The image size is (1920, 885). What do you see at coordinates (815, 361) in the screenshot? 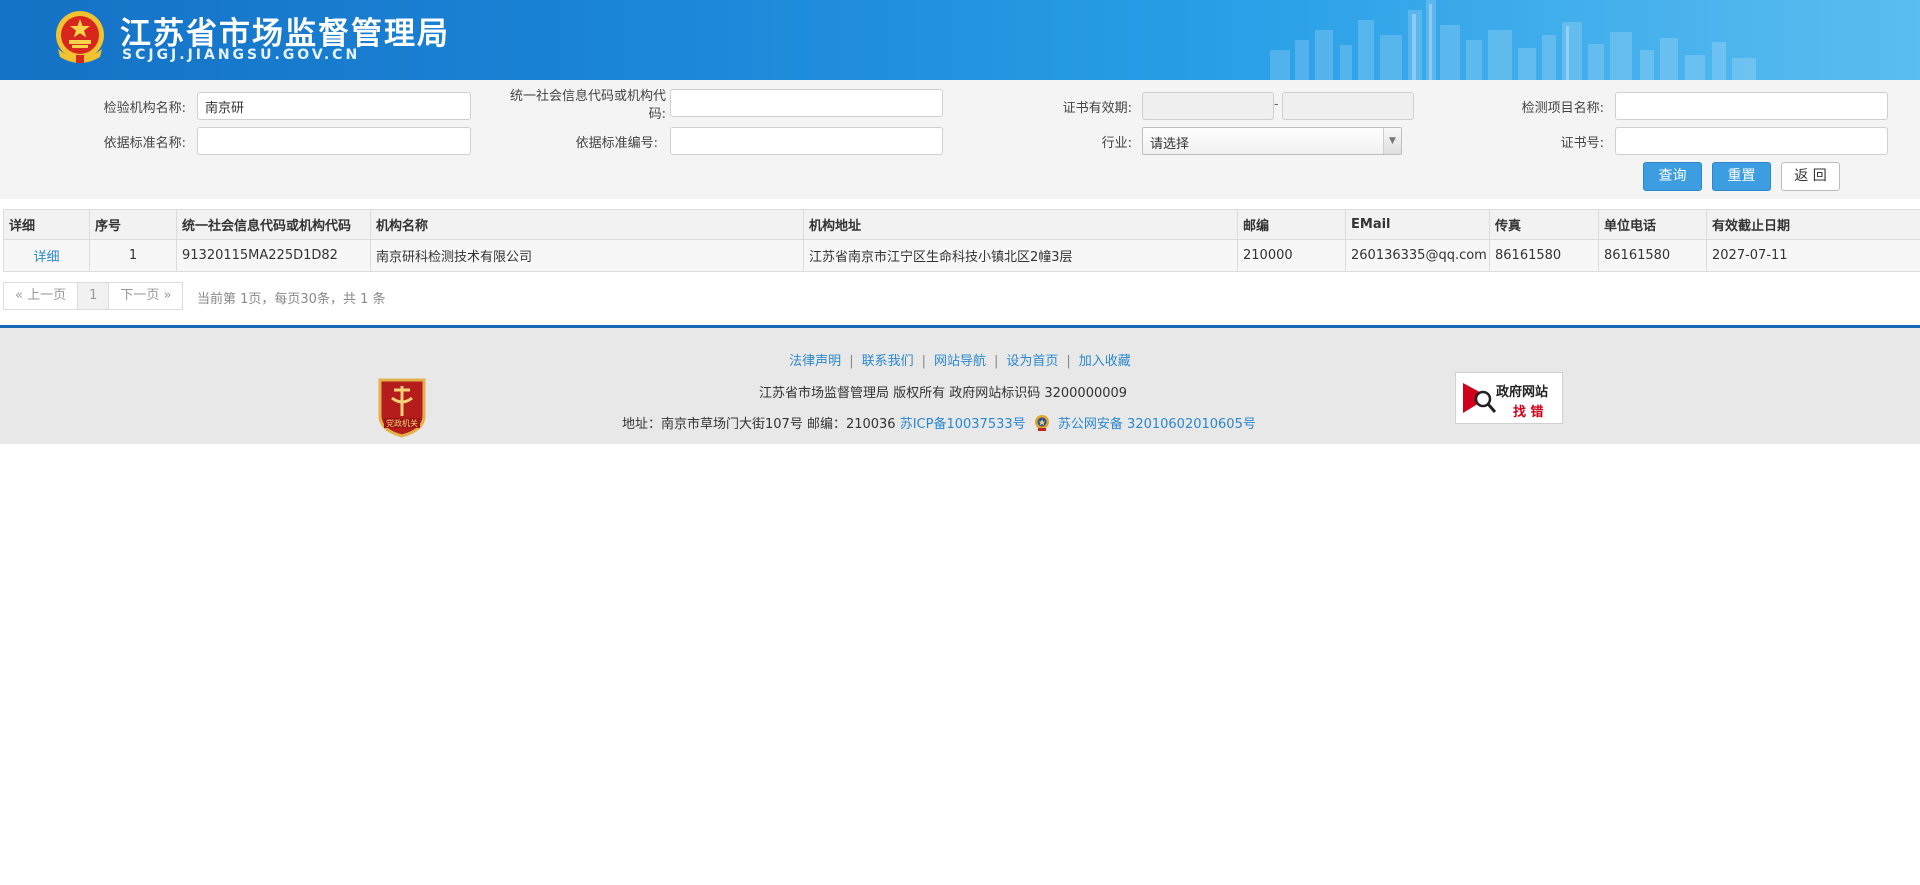
I see `footer-link-legal: 法律声明` at bounding box center [815, 361].